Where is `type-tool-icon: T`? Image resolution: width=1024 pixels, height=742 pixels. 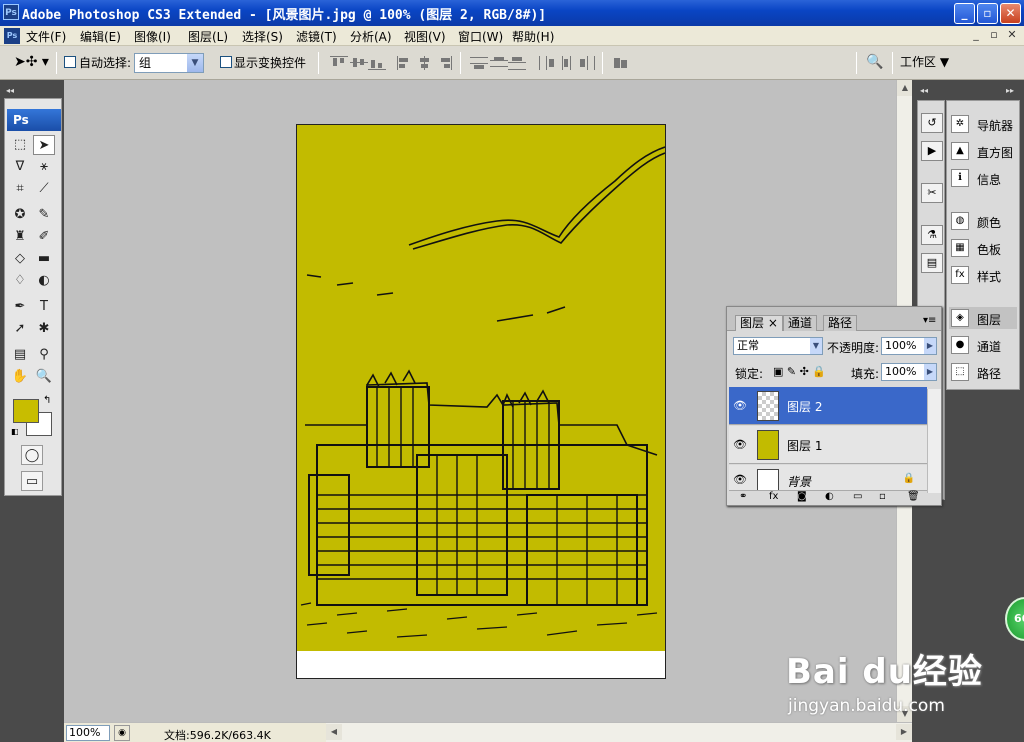
type-tool-icon: T is located at coordinates (44, 307).